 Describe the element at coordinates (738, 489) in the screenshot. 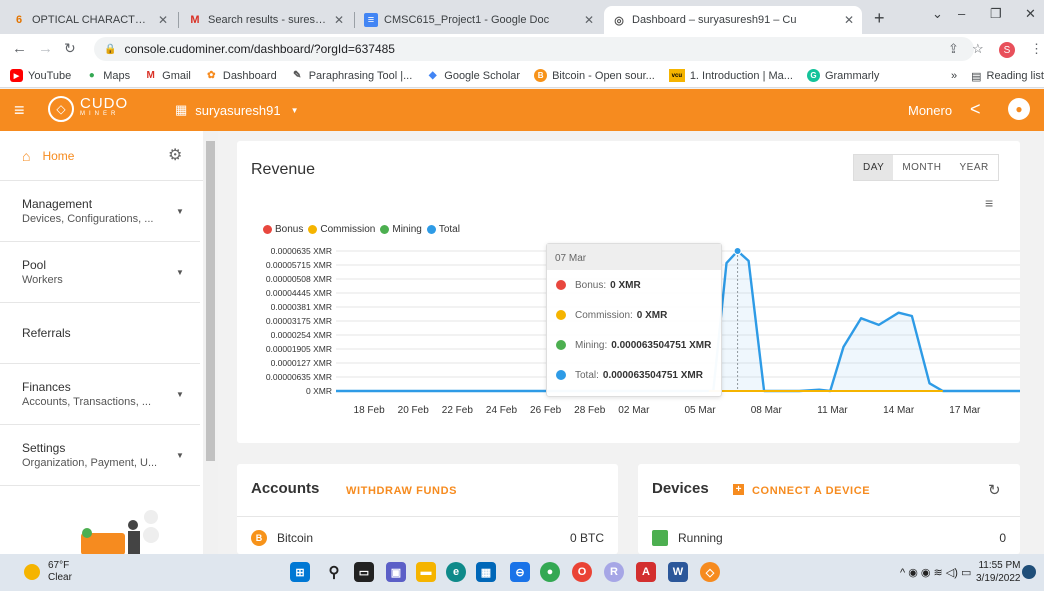

I see `plus-box-icon: +` at that location.